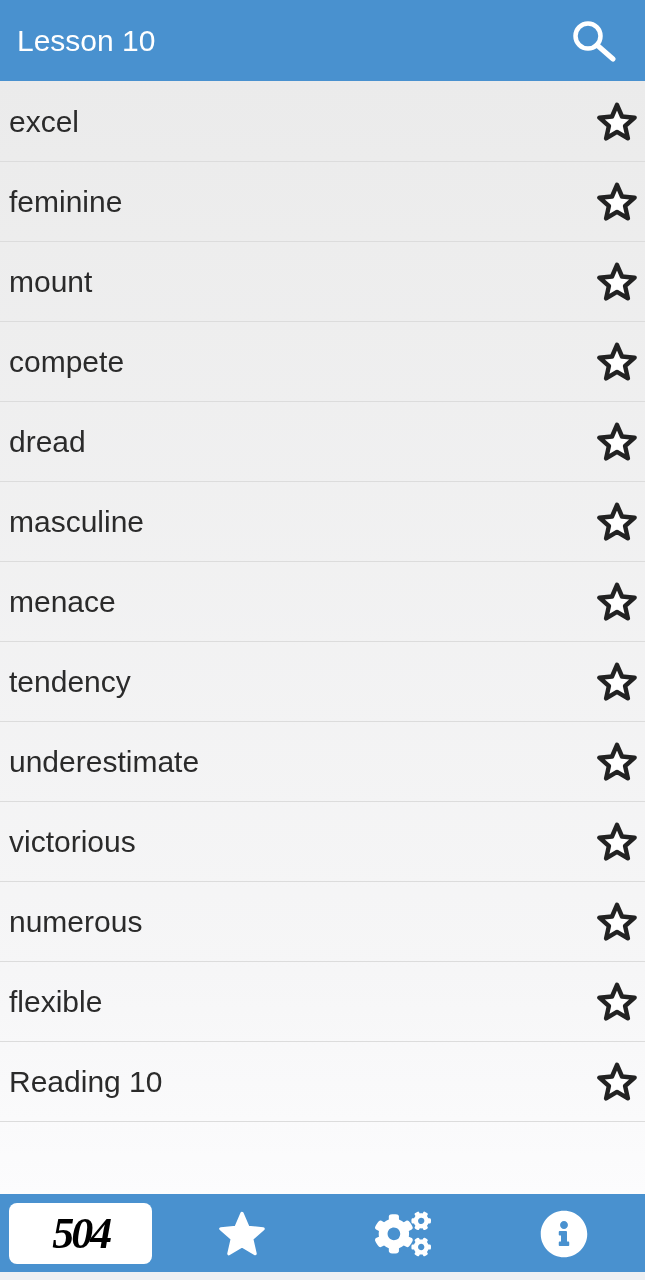 The image size is (645, 1280). I want to click on word-label: numerous, so click(76, 921).